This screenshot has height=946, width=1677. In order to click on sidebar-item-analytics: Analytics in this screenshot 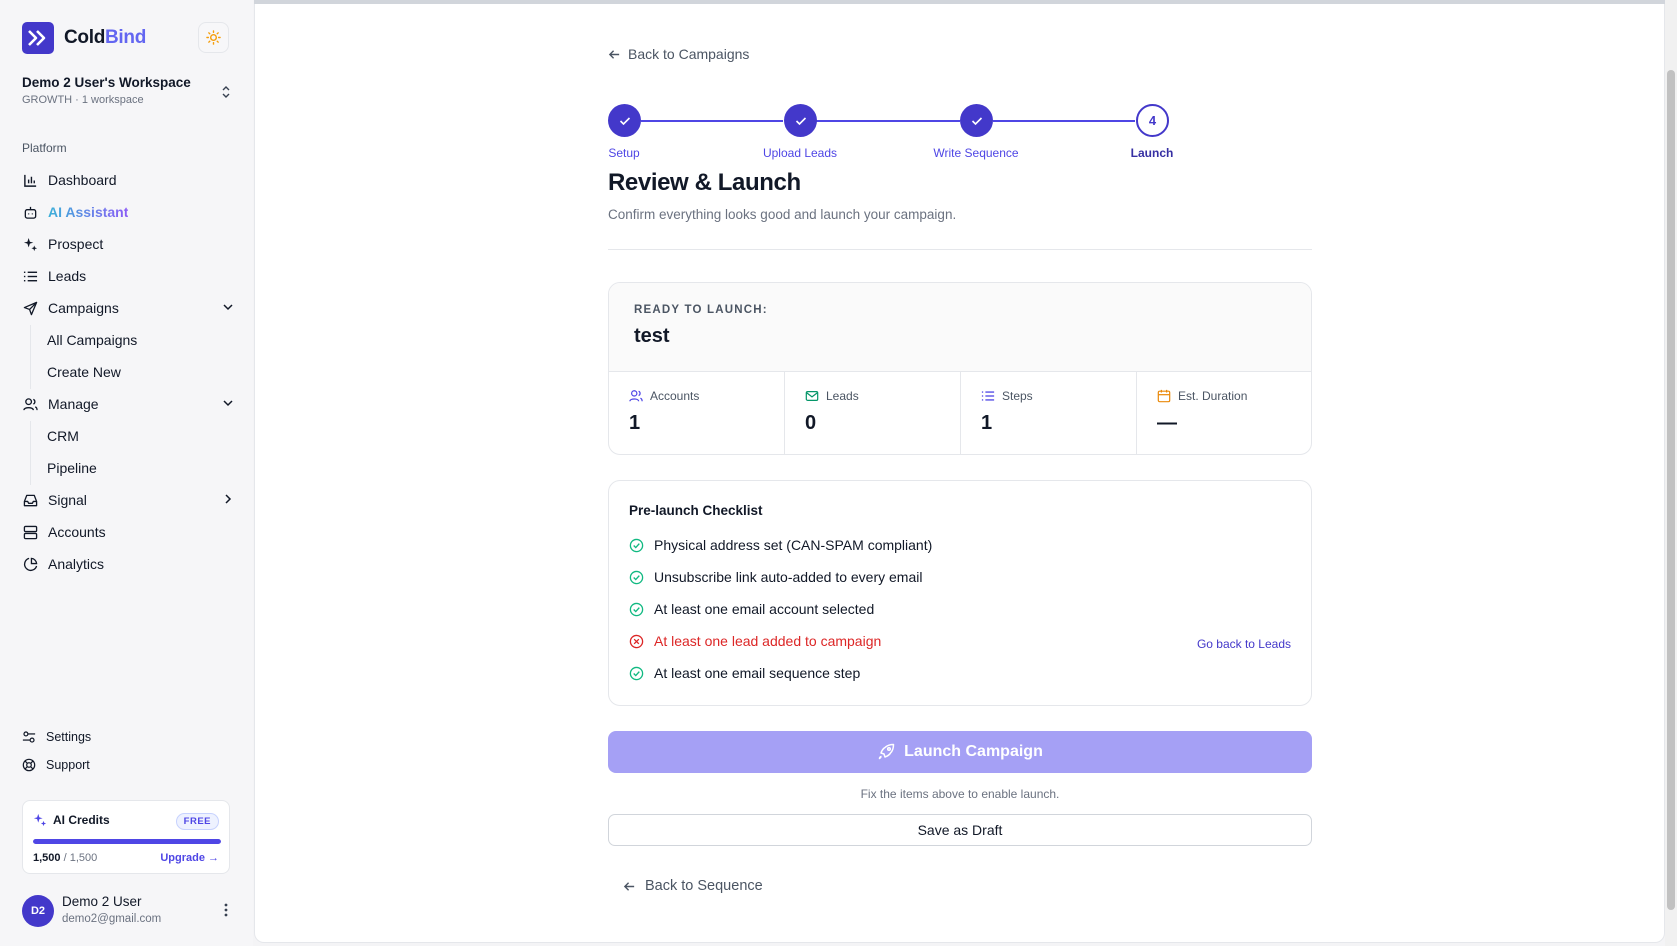, I will do `click(128, 564)`.